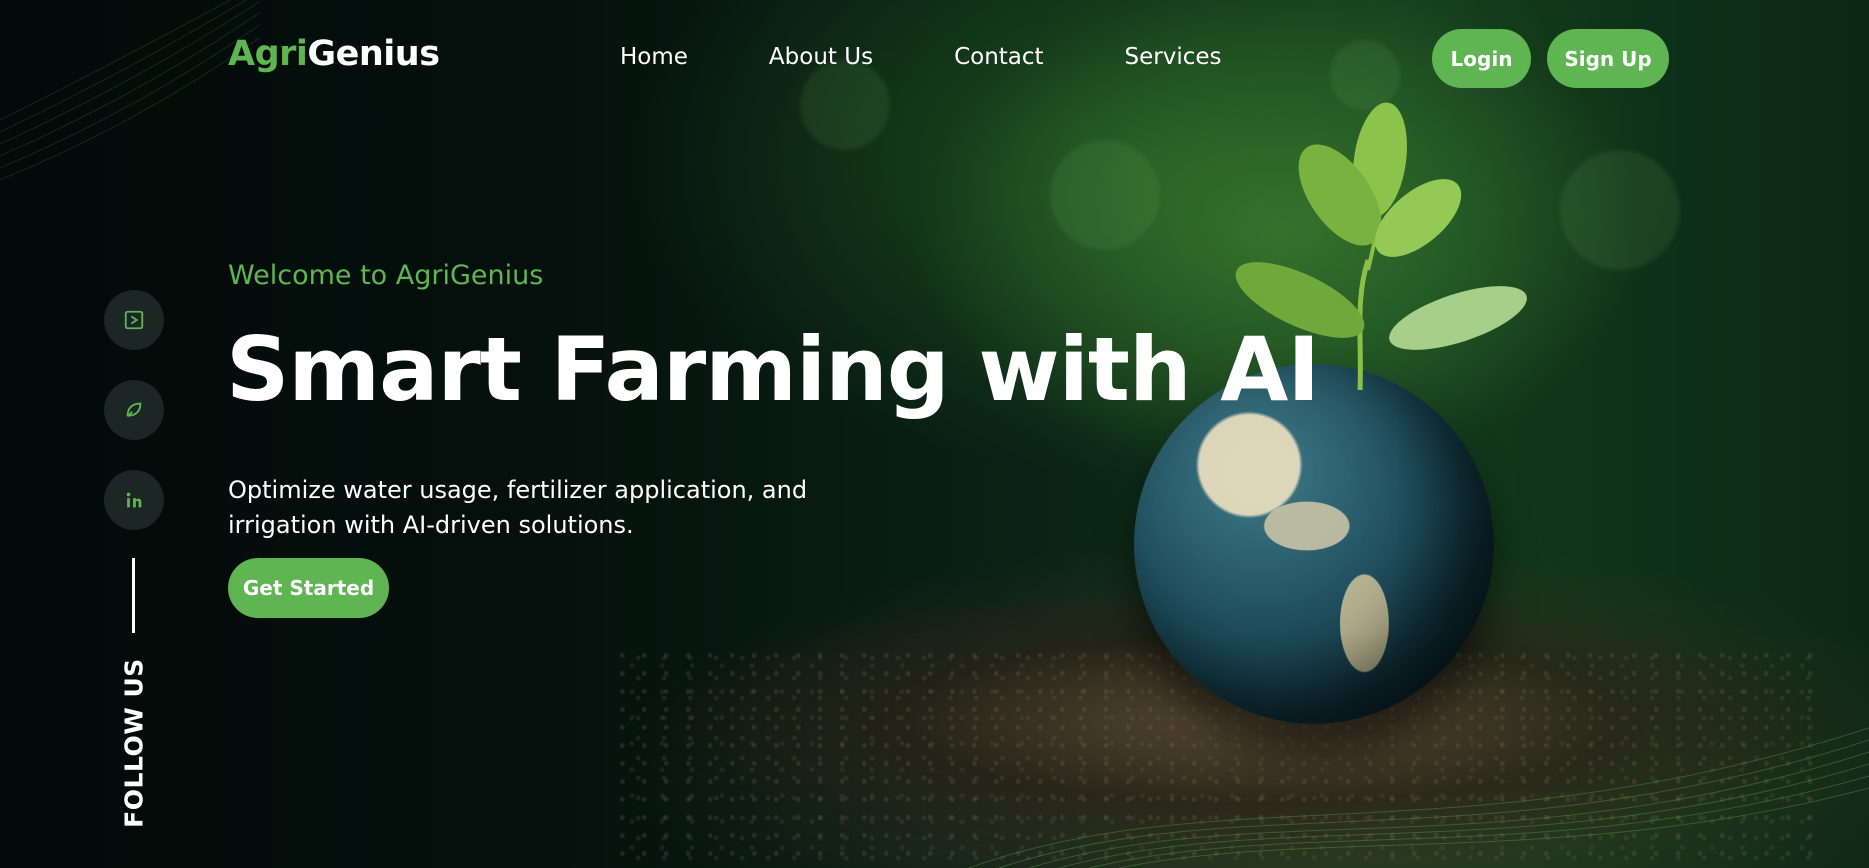  Describe the element at coordinates (1608, 58) in the screenshot. I see `signup-button: Sign Up` at that location.